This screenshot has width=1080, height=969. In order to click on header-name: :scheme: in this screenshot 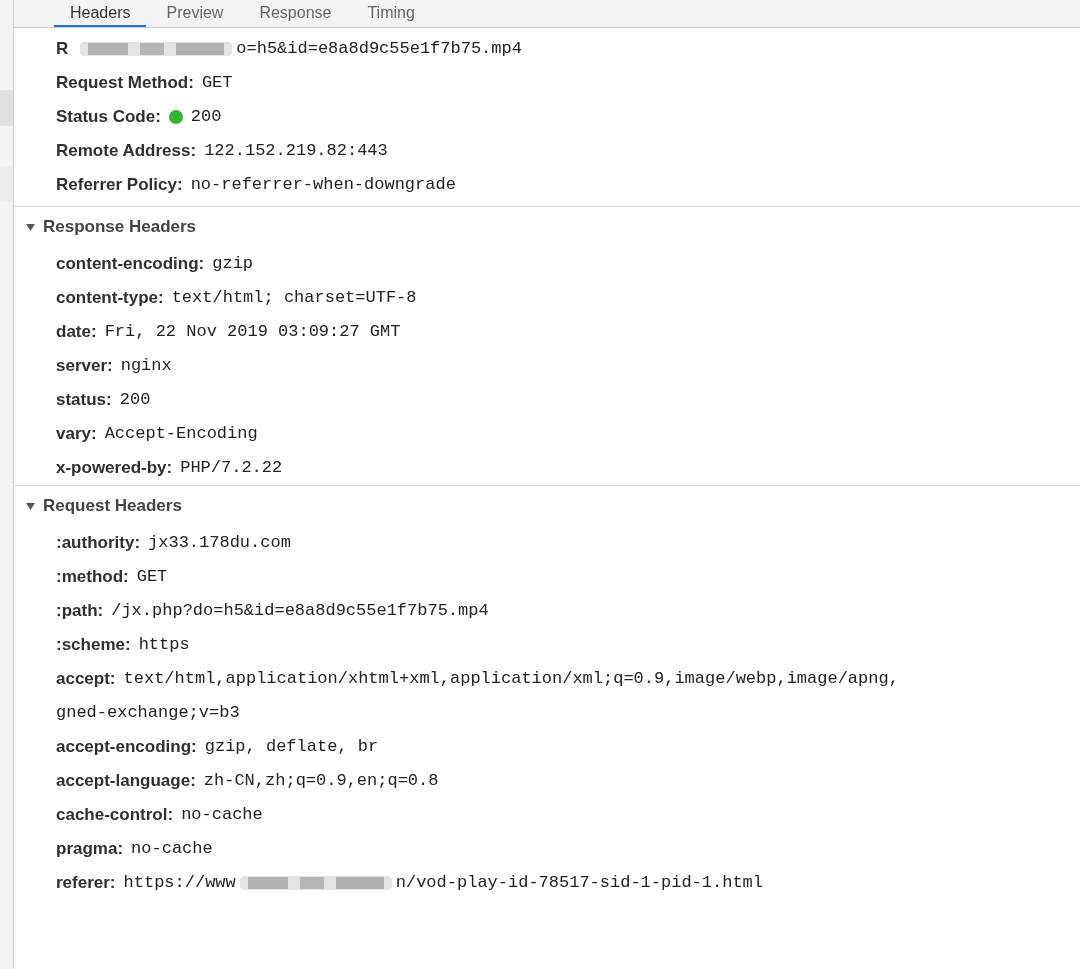, I will do `click(93, 645)`.